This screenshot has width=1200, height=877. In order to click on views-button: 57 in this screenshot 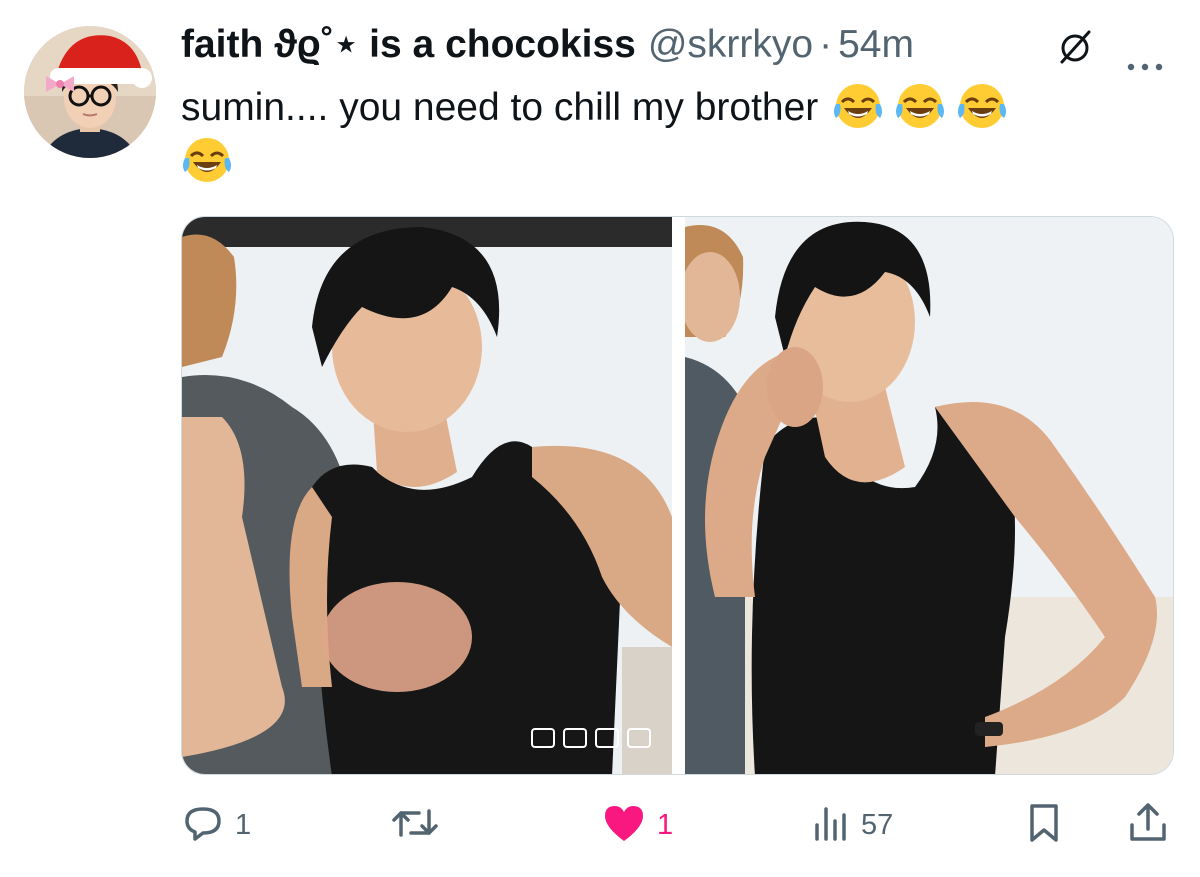, I will do `click(852, 825)`.